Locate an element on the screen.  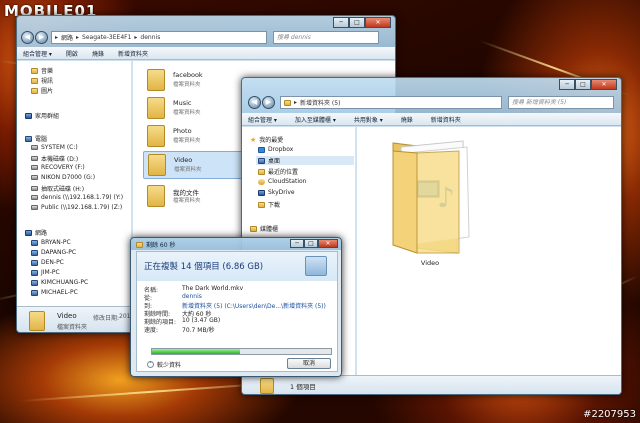
address-bar: ▸ 網路 ▸ Seagate-3EE4F1 ▸ dennis is located at coordinates (159, 37).